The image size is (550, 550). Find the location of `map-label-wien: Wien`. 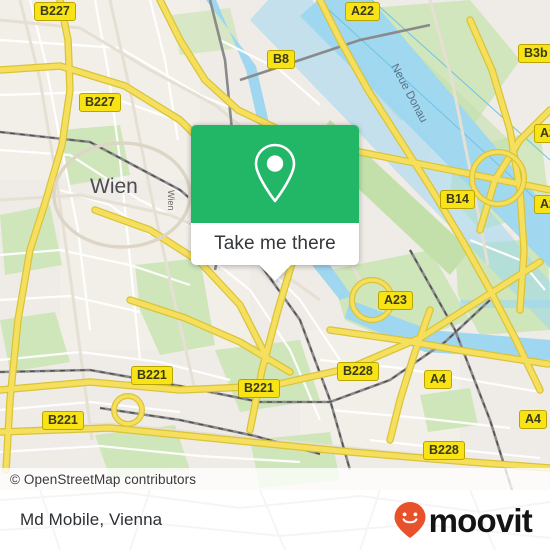

map-label-wien: Wien is located at coordinates (114, 186).